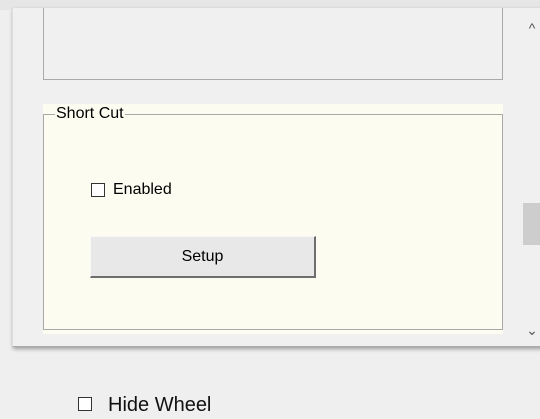 This screenshot has height=419, width=540. What do you see at coordinates (98, 190) in the screenshot?
I see `enabled-checkbox` at bounding box center [98, 190].